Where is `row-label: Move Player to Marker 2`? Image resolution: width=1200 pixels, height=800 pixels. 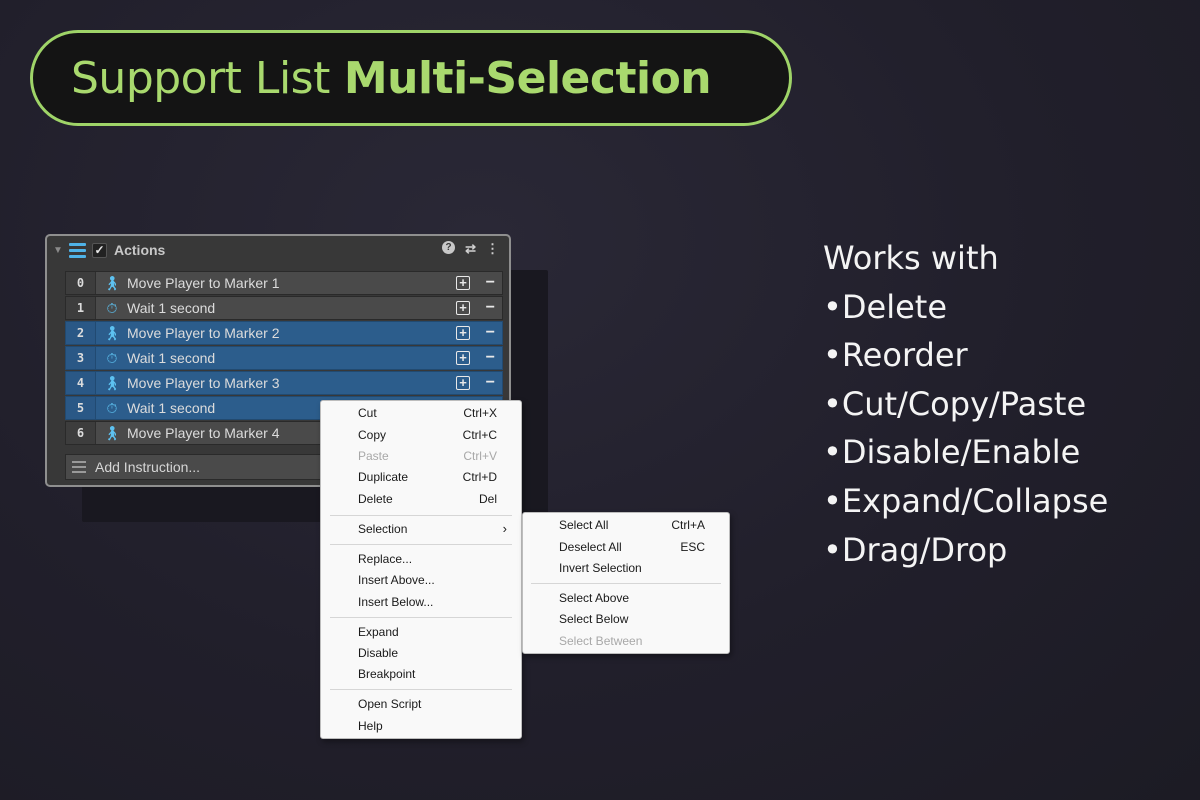 row-label: Move Player to Marker 2 is located at coordinates (203, 333).